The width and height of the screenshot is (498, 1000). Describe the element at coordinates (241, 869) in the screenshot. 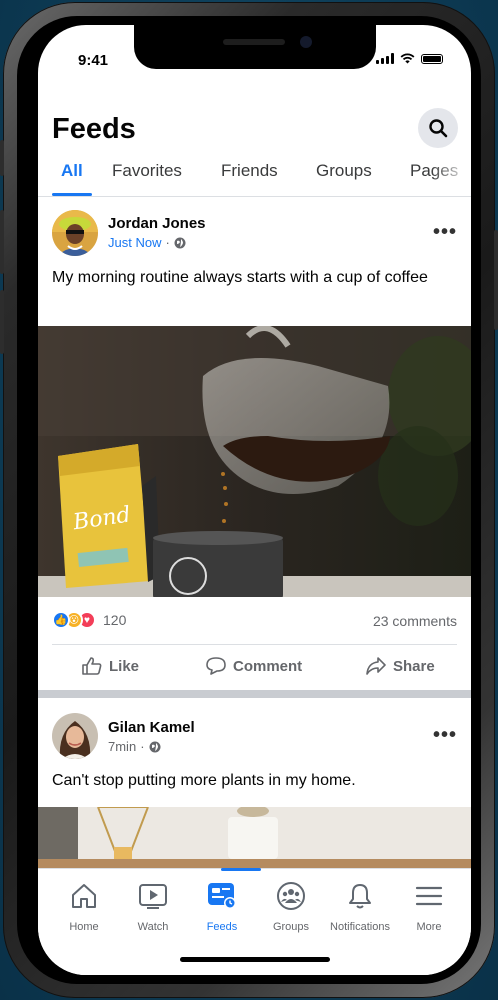

I see `tab-active-indicator` at that location.